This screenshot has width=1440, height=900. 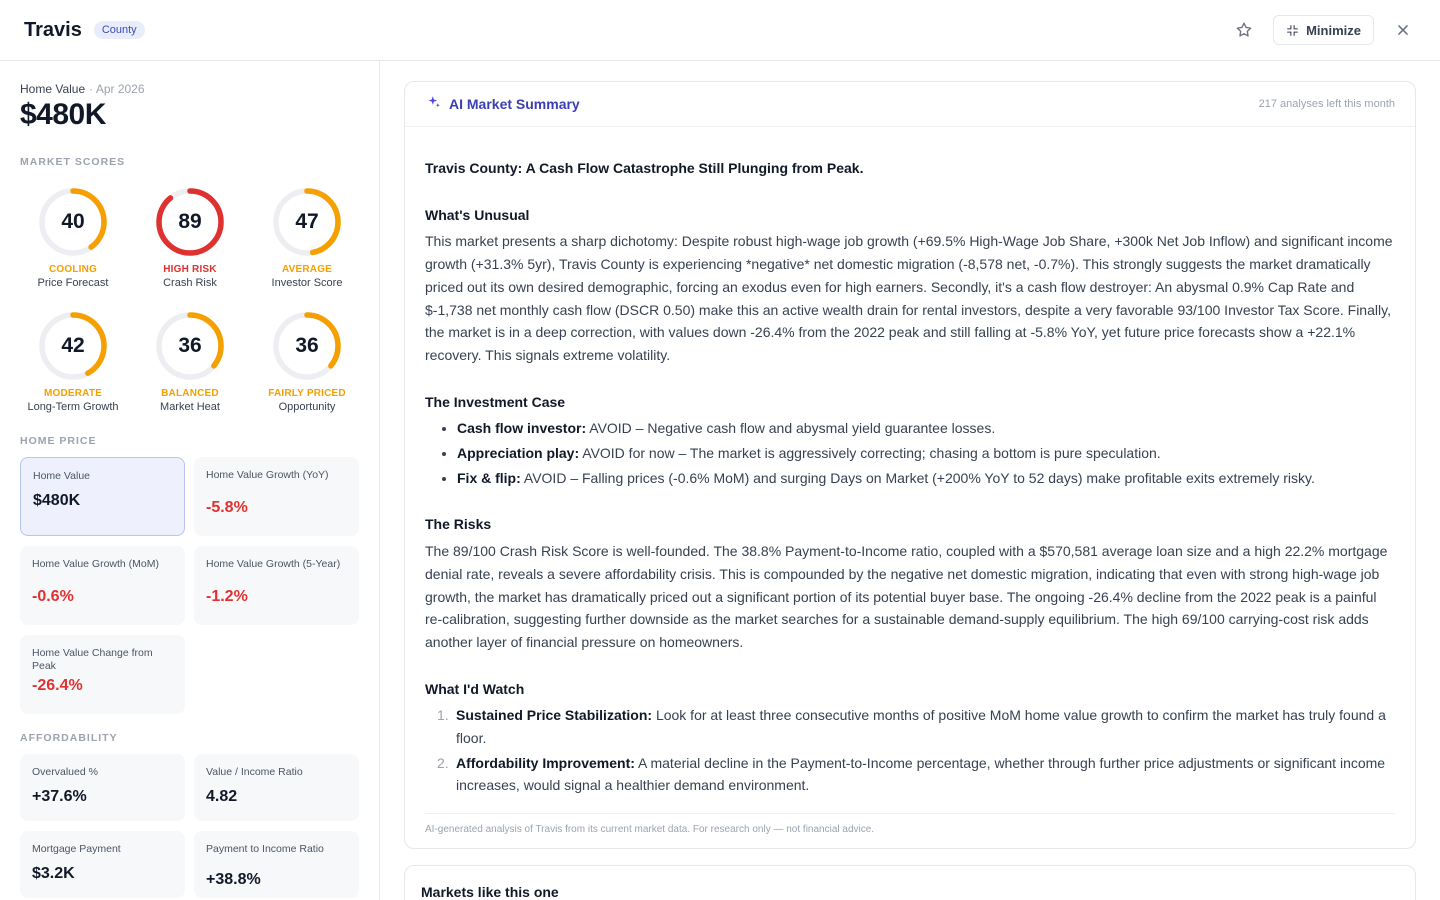 What do you see at coordinates (495, 401) in the screenshot?
I see `investment-case-heading: The Investment Case` at bounding box center [495, 401].